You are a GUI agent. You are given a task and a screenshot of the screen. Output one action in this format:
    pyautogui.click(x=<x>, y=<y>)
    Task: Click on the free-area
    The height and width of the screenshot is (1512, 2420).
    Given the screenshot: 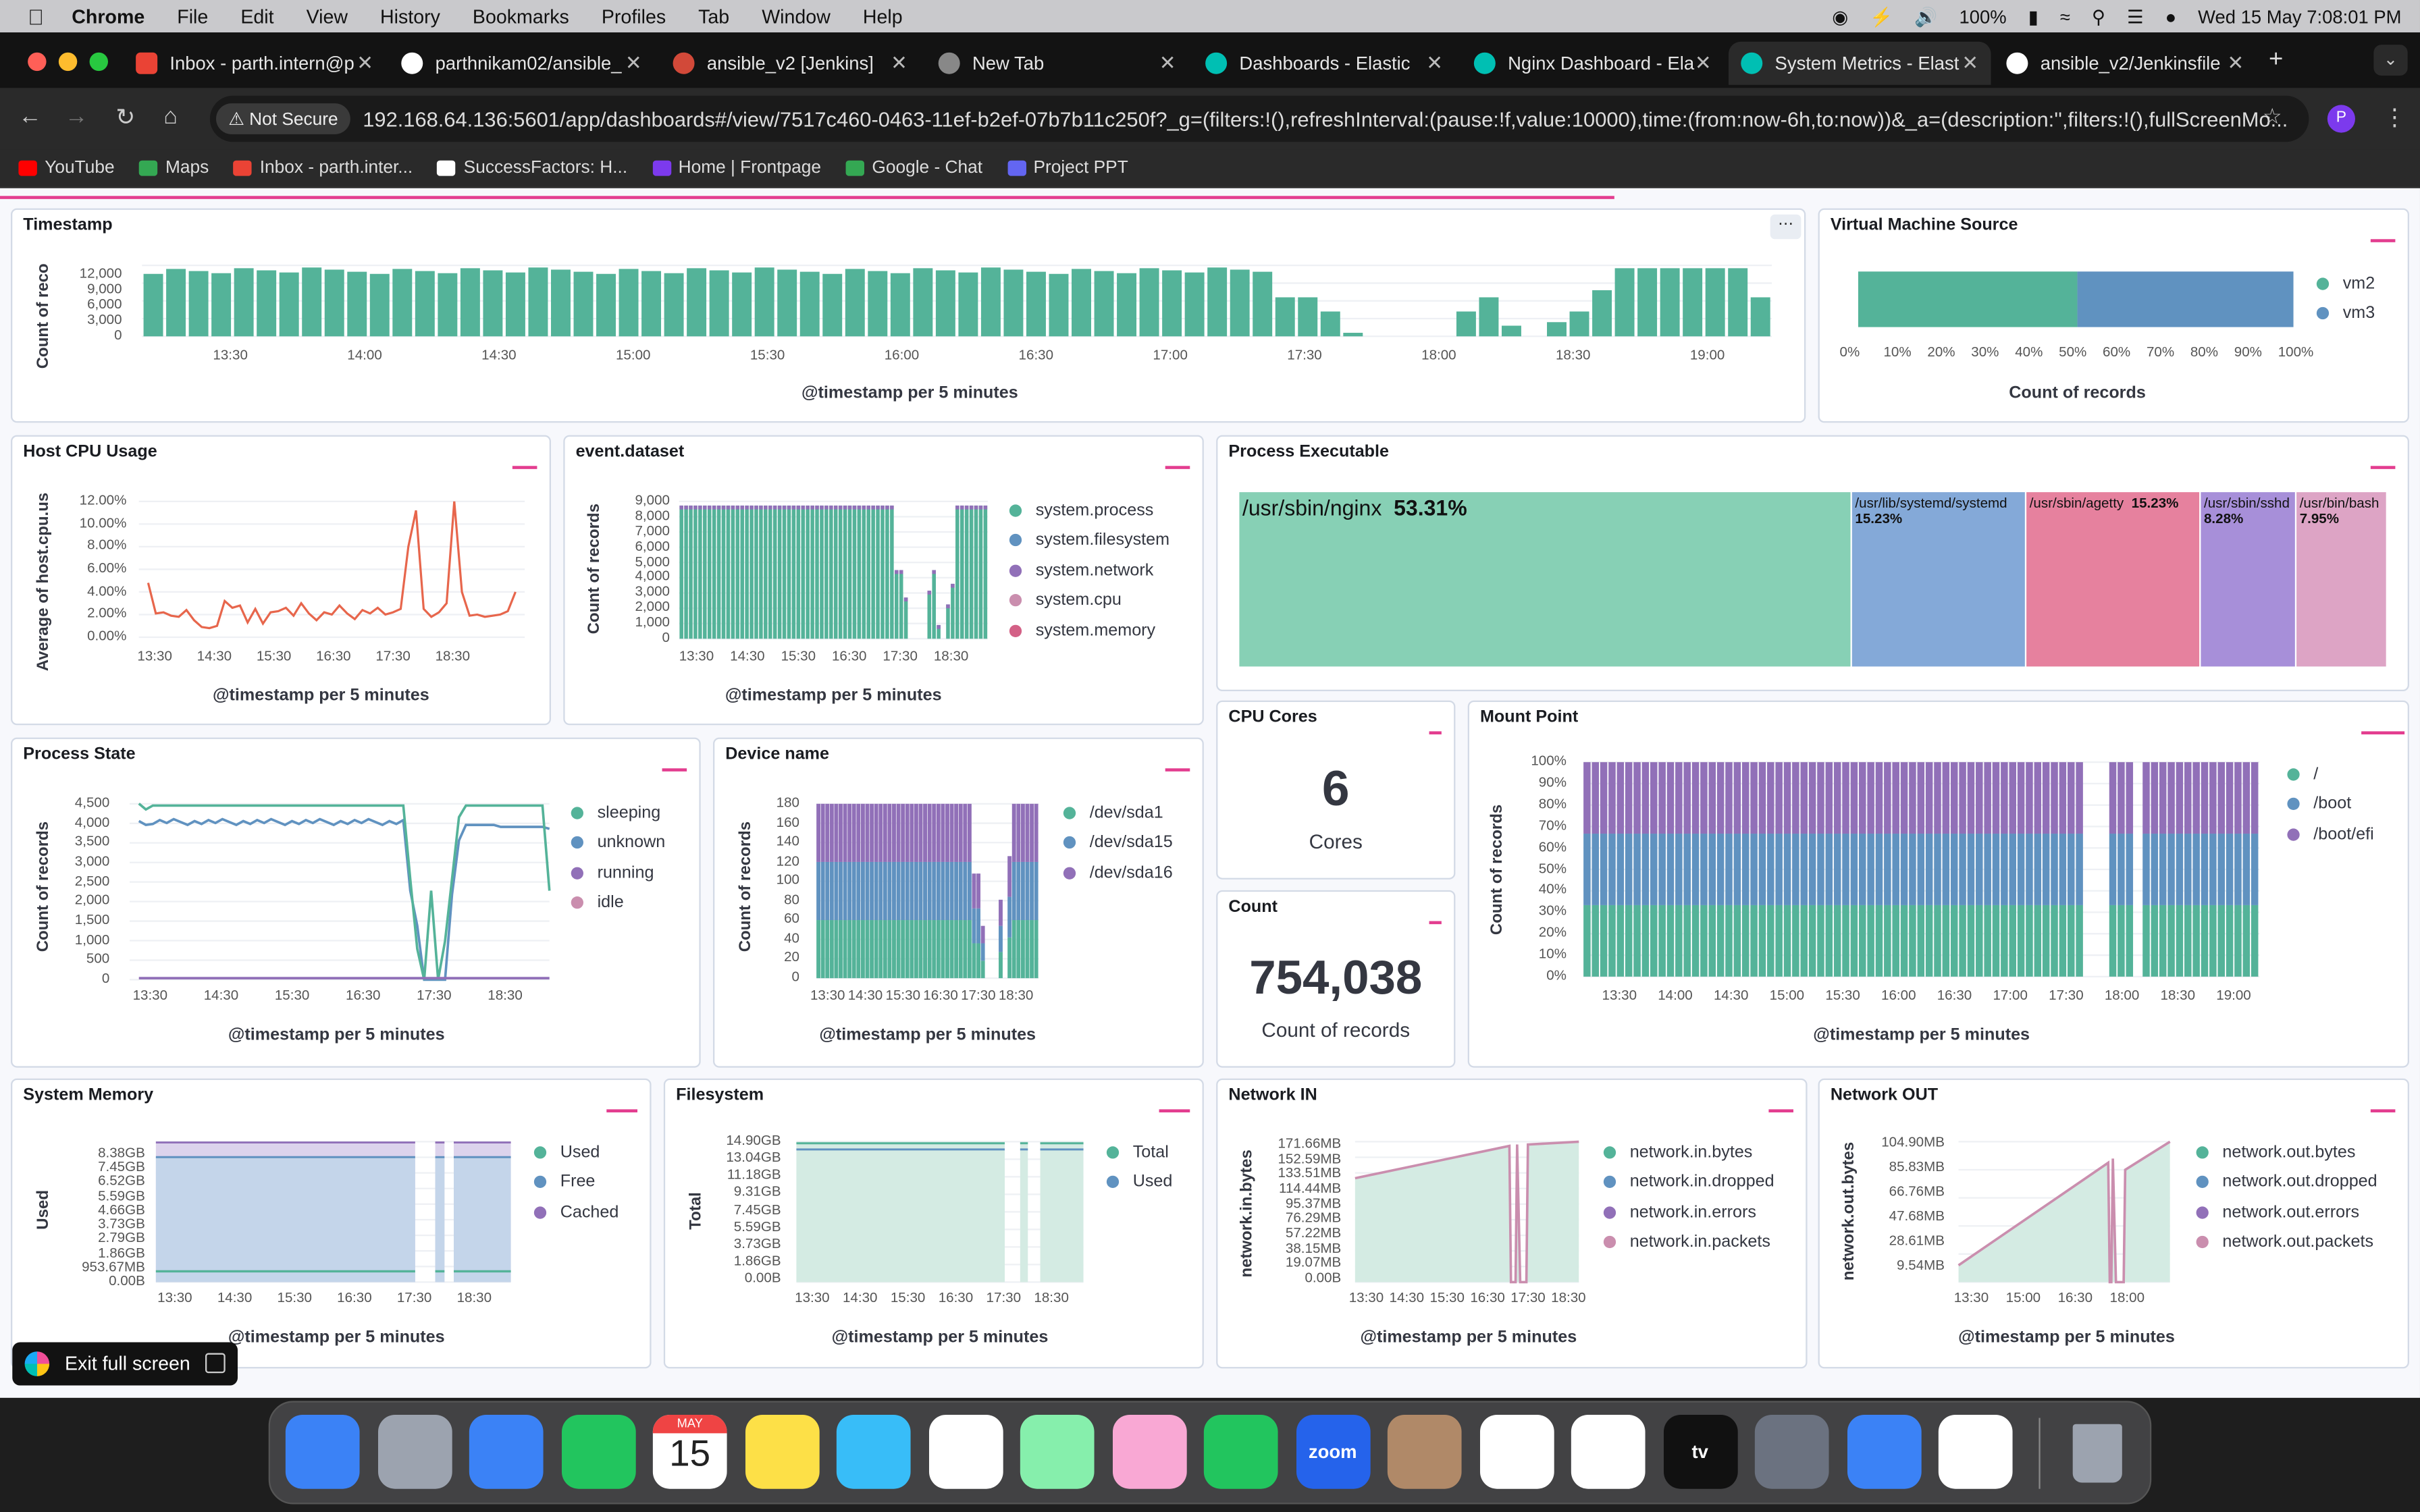 What is the action you would take?
    pyautogui.click(x=440, y=1219)
    